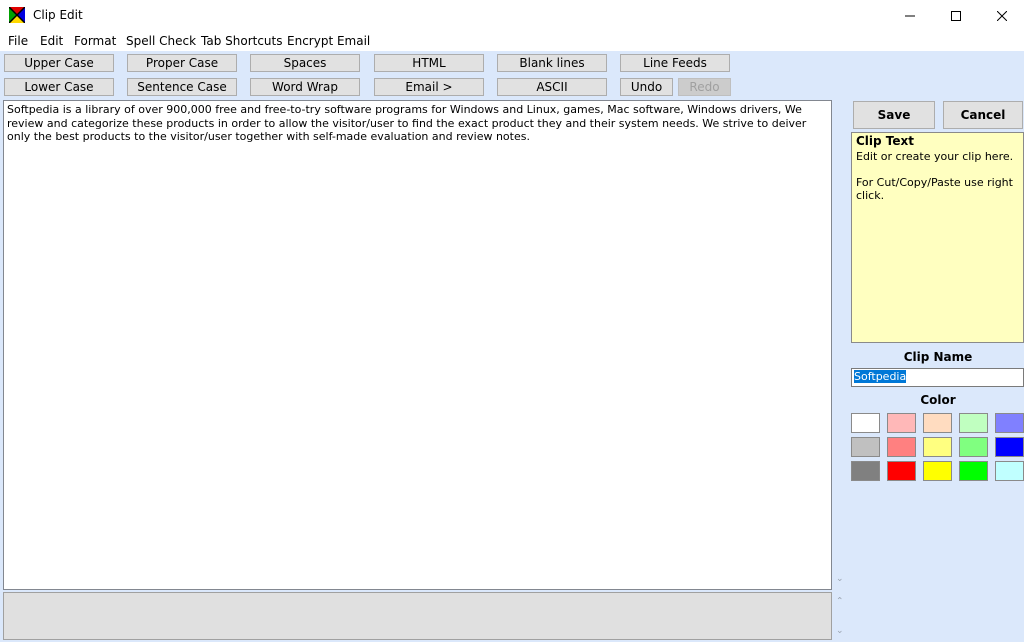 The width and height of the screenshot is (1024, 642). Describe the element at coordinates (840, 617) in the screenshot. I see `bottom-scrollbar: ⌄ ⌄` at that location.